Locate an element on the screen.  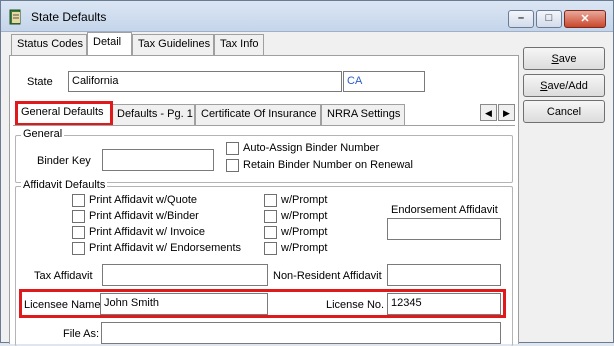
tax-affidavit-field is located at coordinates (185, 275).